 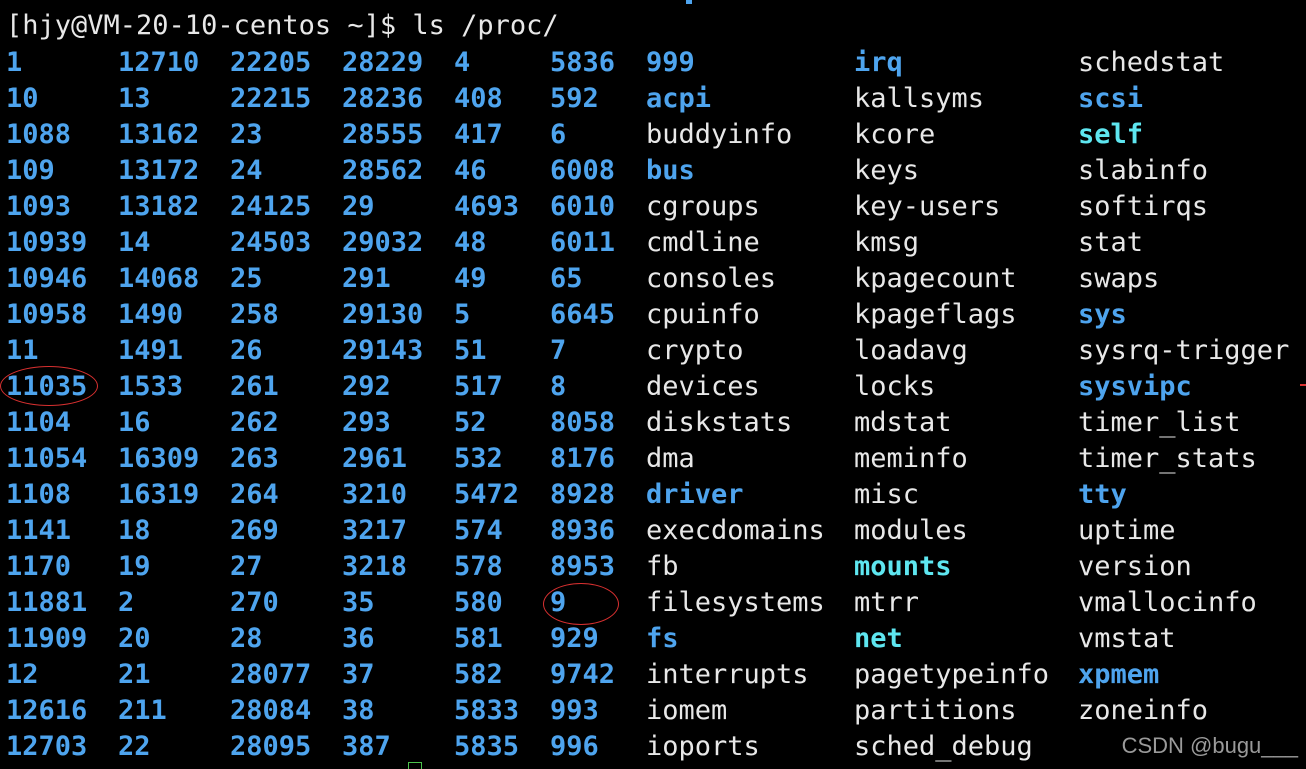 What do you see at coordinates (878, 62) in the screenshot?
I see `proc-entry: irq` at bounding box center [878, 62].